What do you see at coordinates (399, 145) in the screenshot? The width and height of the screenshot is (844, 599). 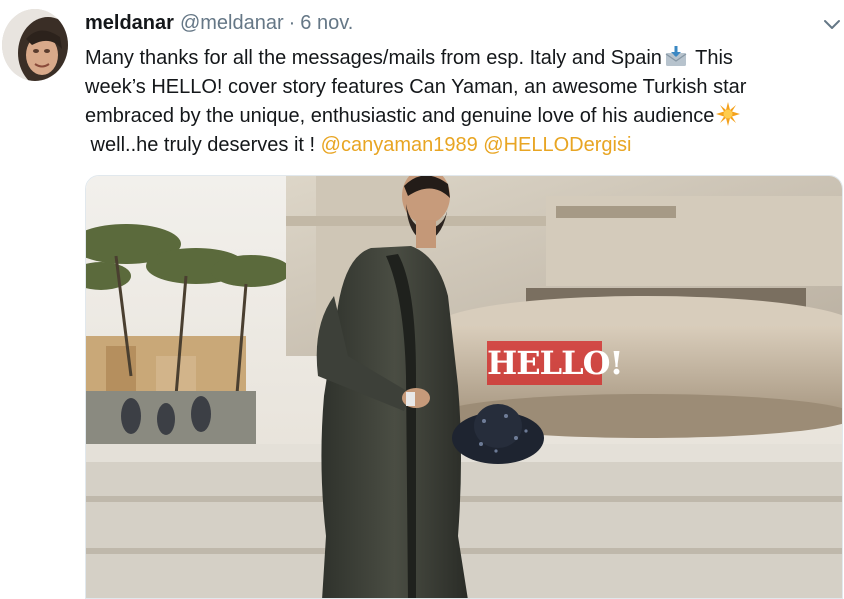 I see `mention-link: @canyaman1989` at bounding box center [399, 145].